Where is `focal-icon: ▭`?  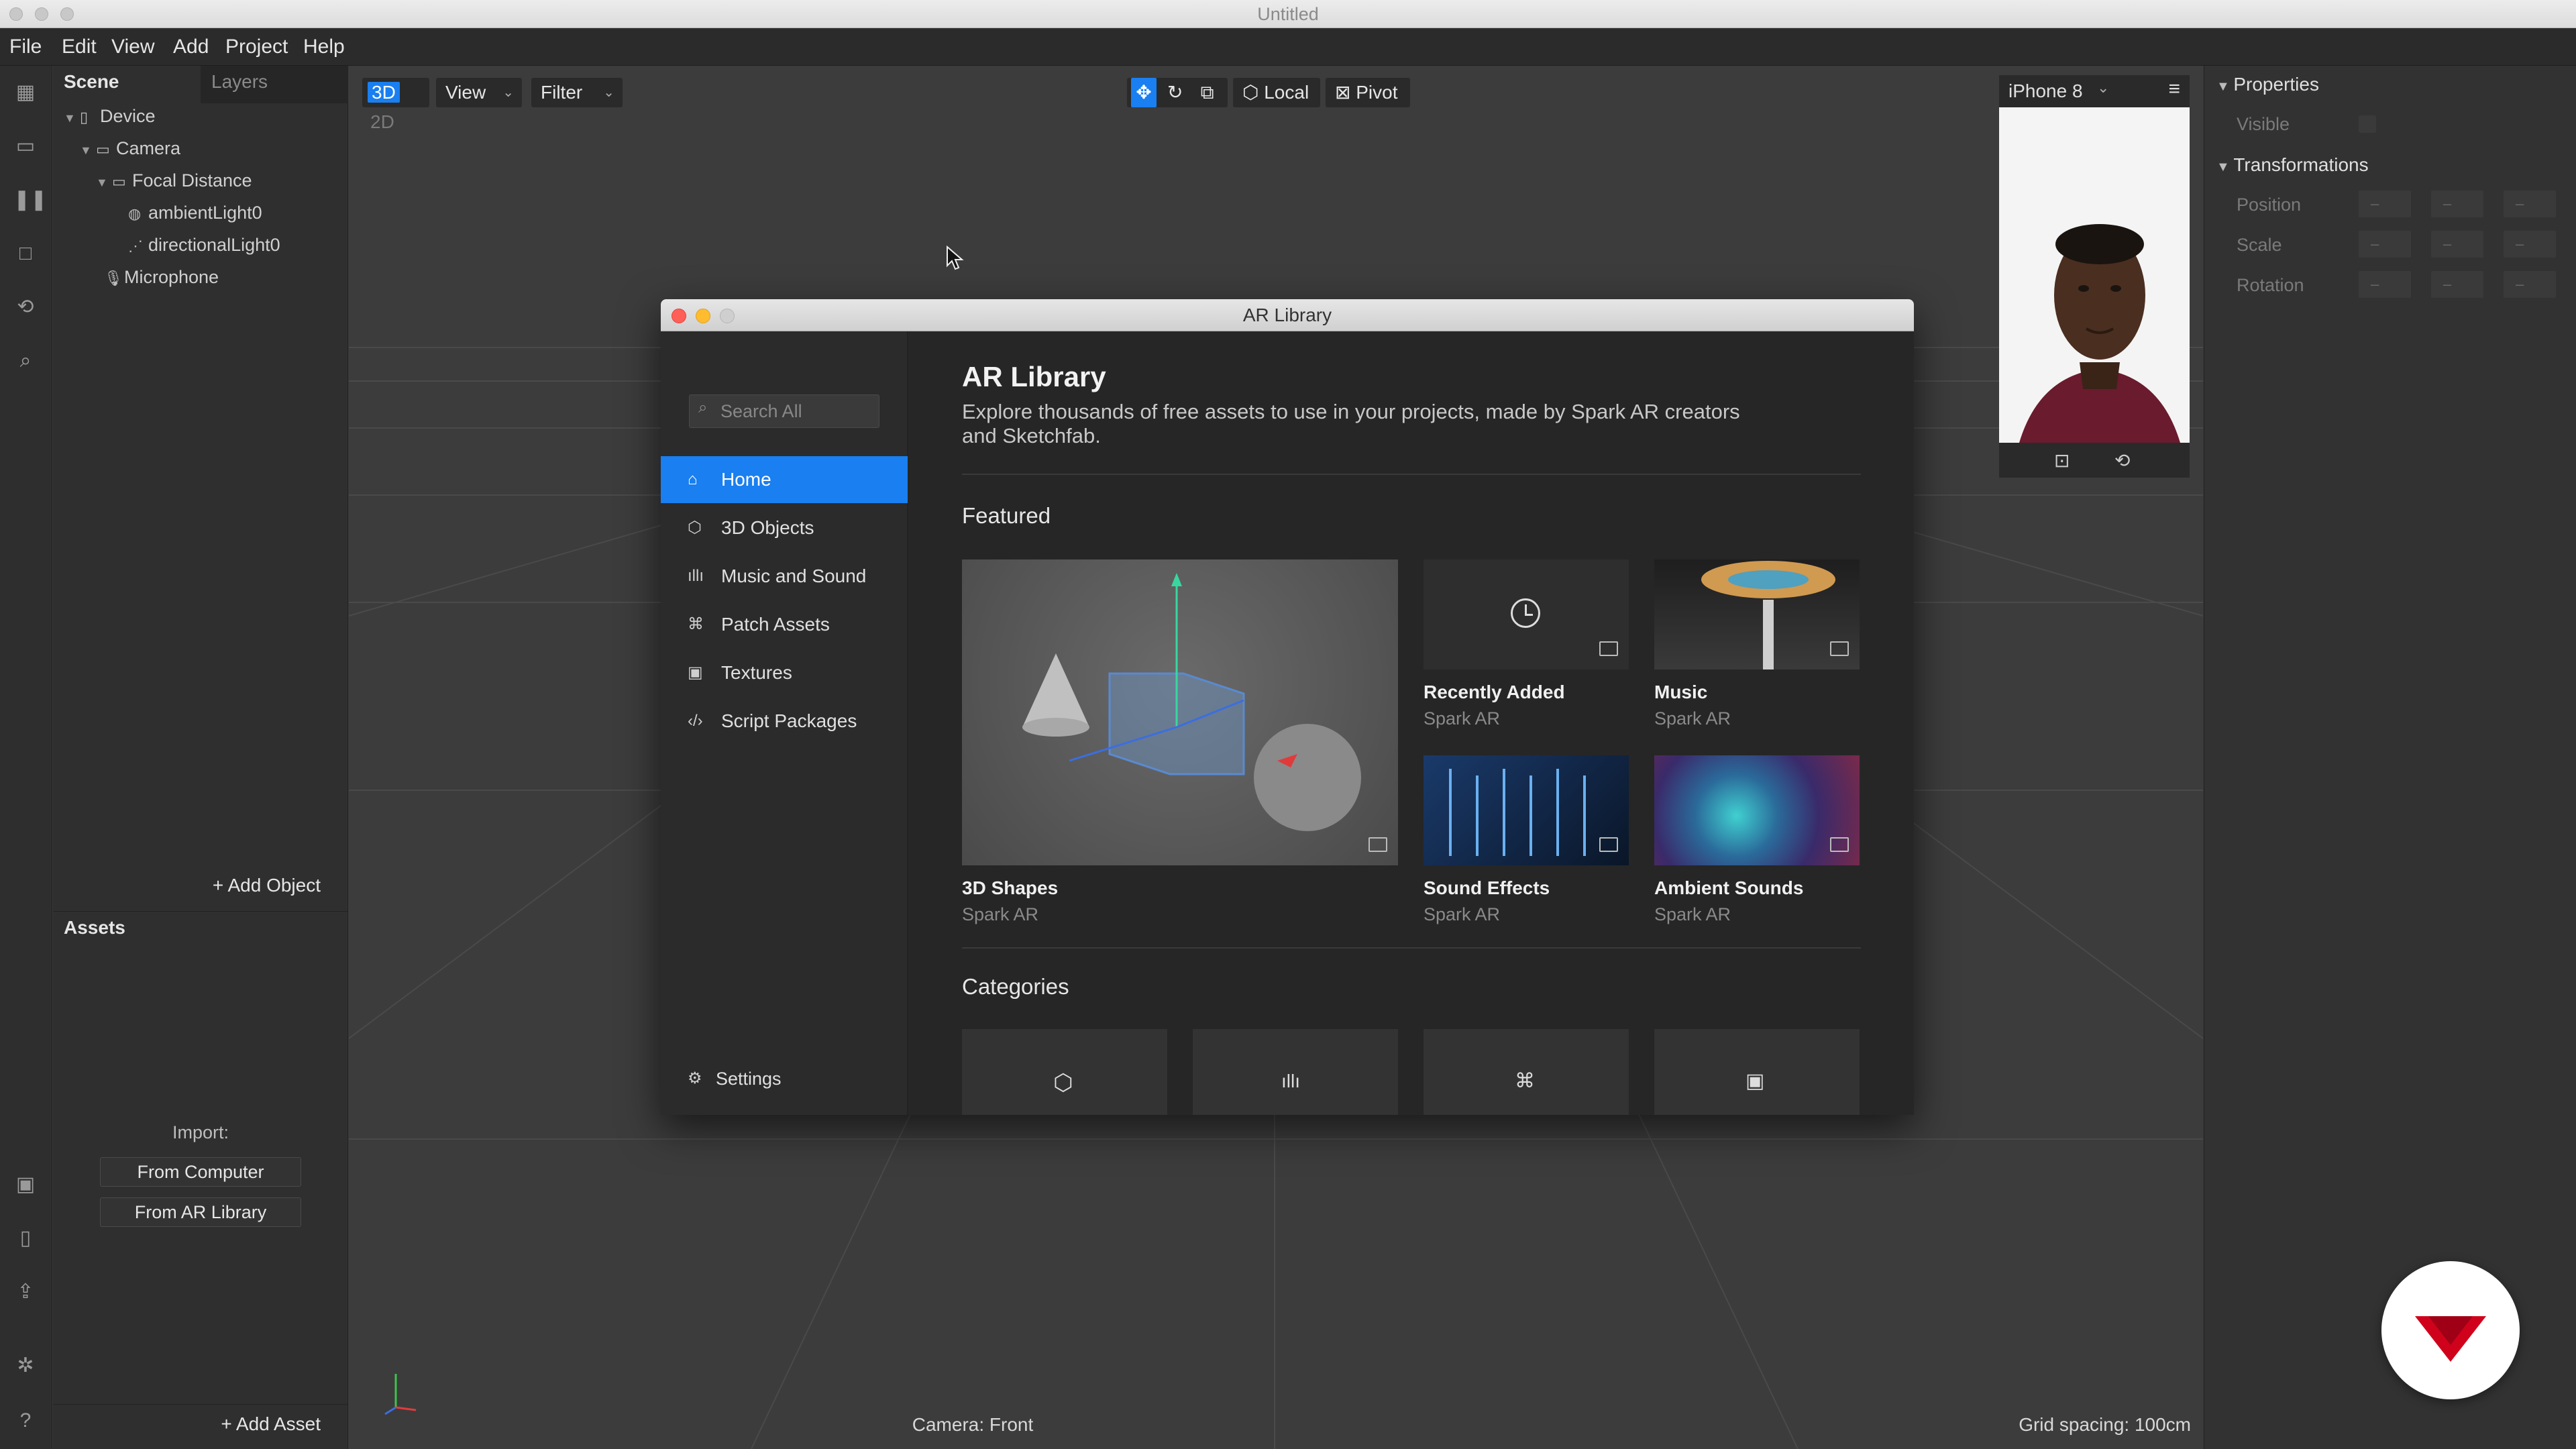 focal-icon: ▭ is located at coordinates (119, 181).